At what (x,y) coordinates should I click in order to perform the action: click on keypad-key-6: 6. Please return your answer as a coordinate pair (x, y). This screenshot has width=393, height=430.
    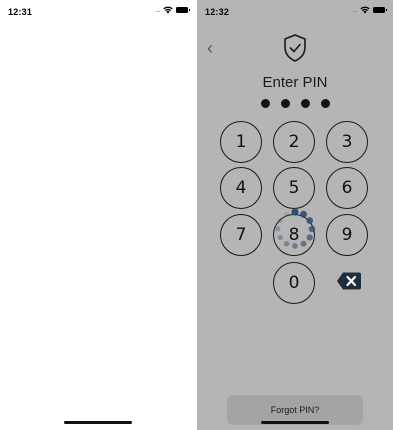
    Looking at the image, I should click on (347, 188).